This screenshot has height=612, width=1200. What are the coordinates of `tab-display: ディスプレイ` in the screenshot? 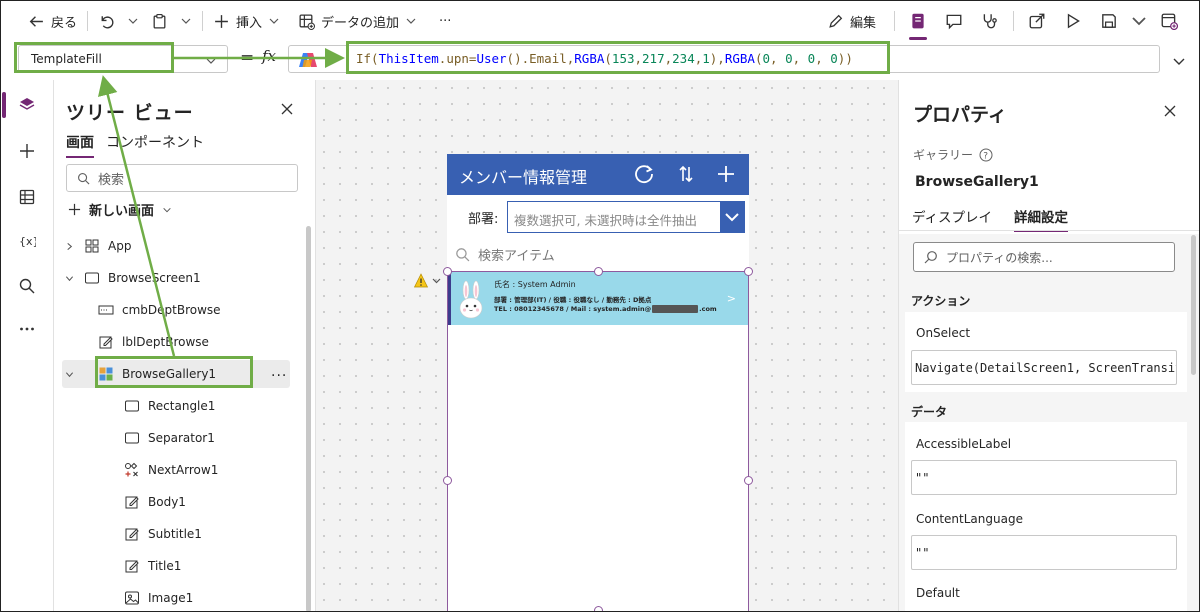 It's located at (952, 218).